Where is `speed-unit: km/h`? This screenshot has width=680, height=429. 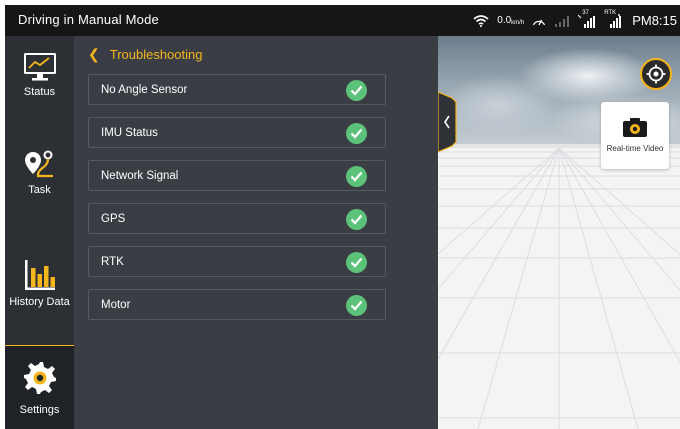
speed-unit: km/h is located at coordinates (518, 23).